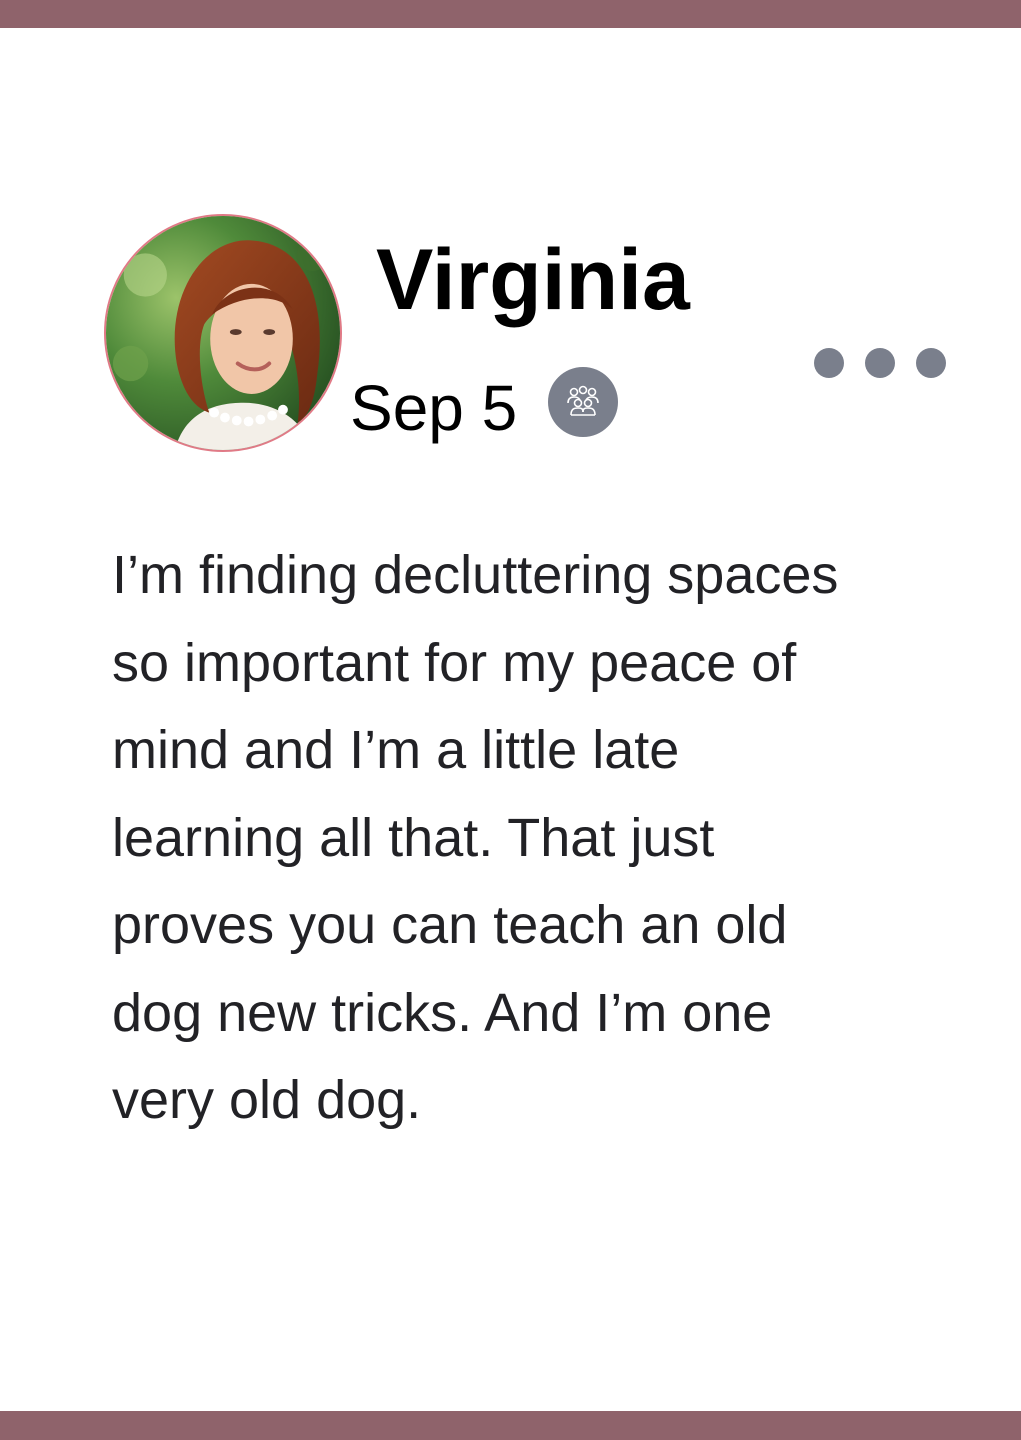  Describe the element at coordinates (533, 280) in the screenshot. I see `author-name: Virginia` at that location.